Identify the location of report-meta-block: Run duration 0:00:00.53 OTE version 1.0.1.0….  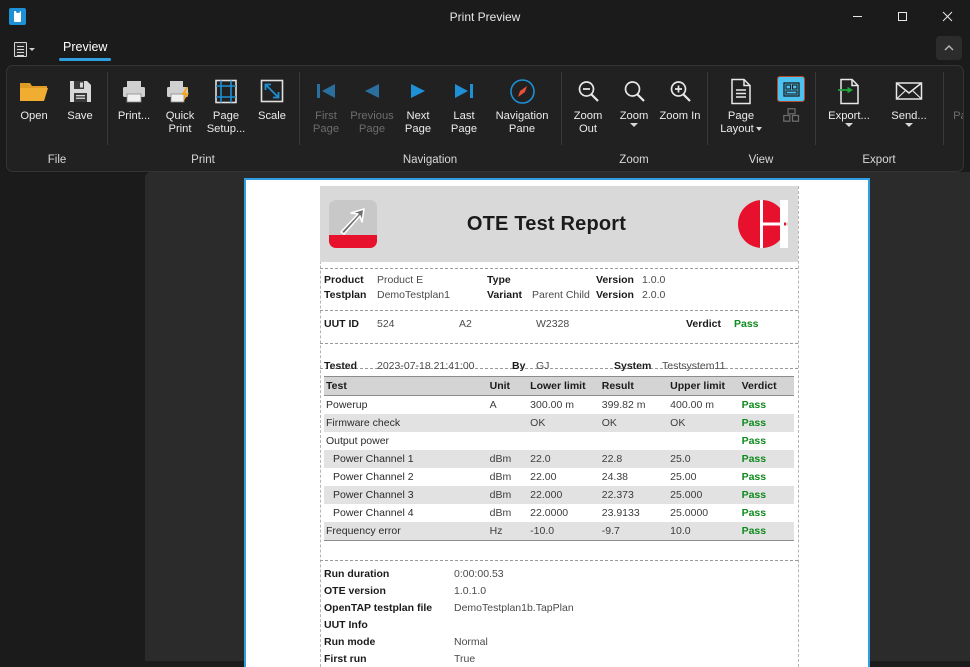
(559, 617).